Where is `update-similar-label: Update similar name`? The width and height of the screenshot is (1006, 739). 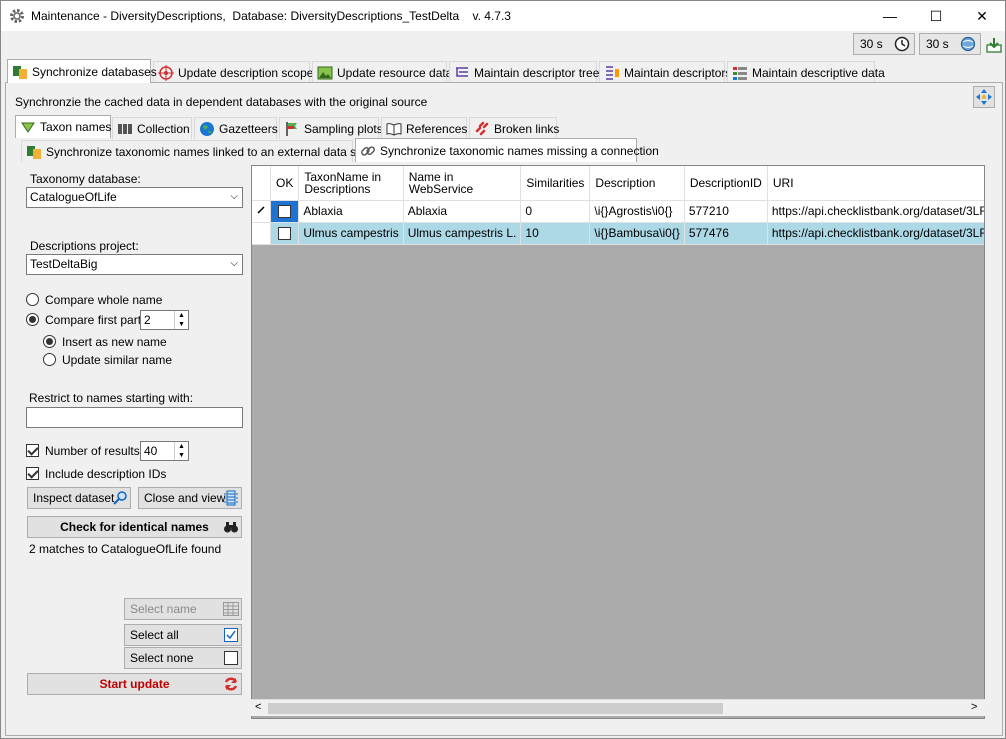
update-similar-label: Update similar name is located at coordinates (117, 360).